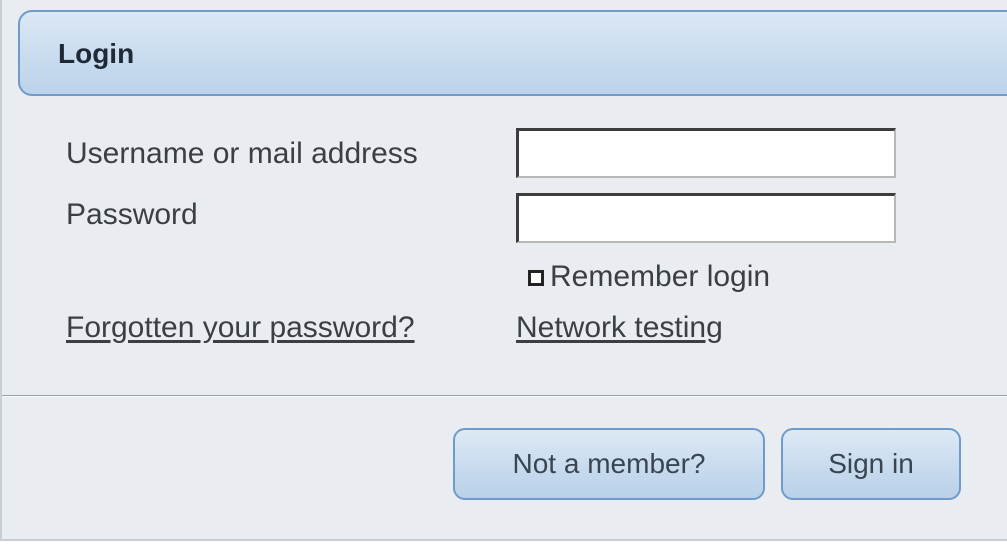 This screenshot has width=1007, height=545. What do you see at coordinates (132, 214) in the screenshot?
I see `password-label: Password` at bounding box center [132, 214].